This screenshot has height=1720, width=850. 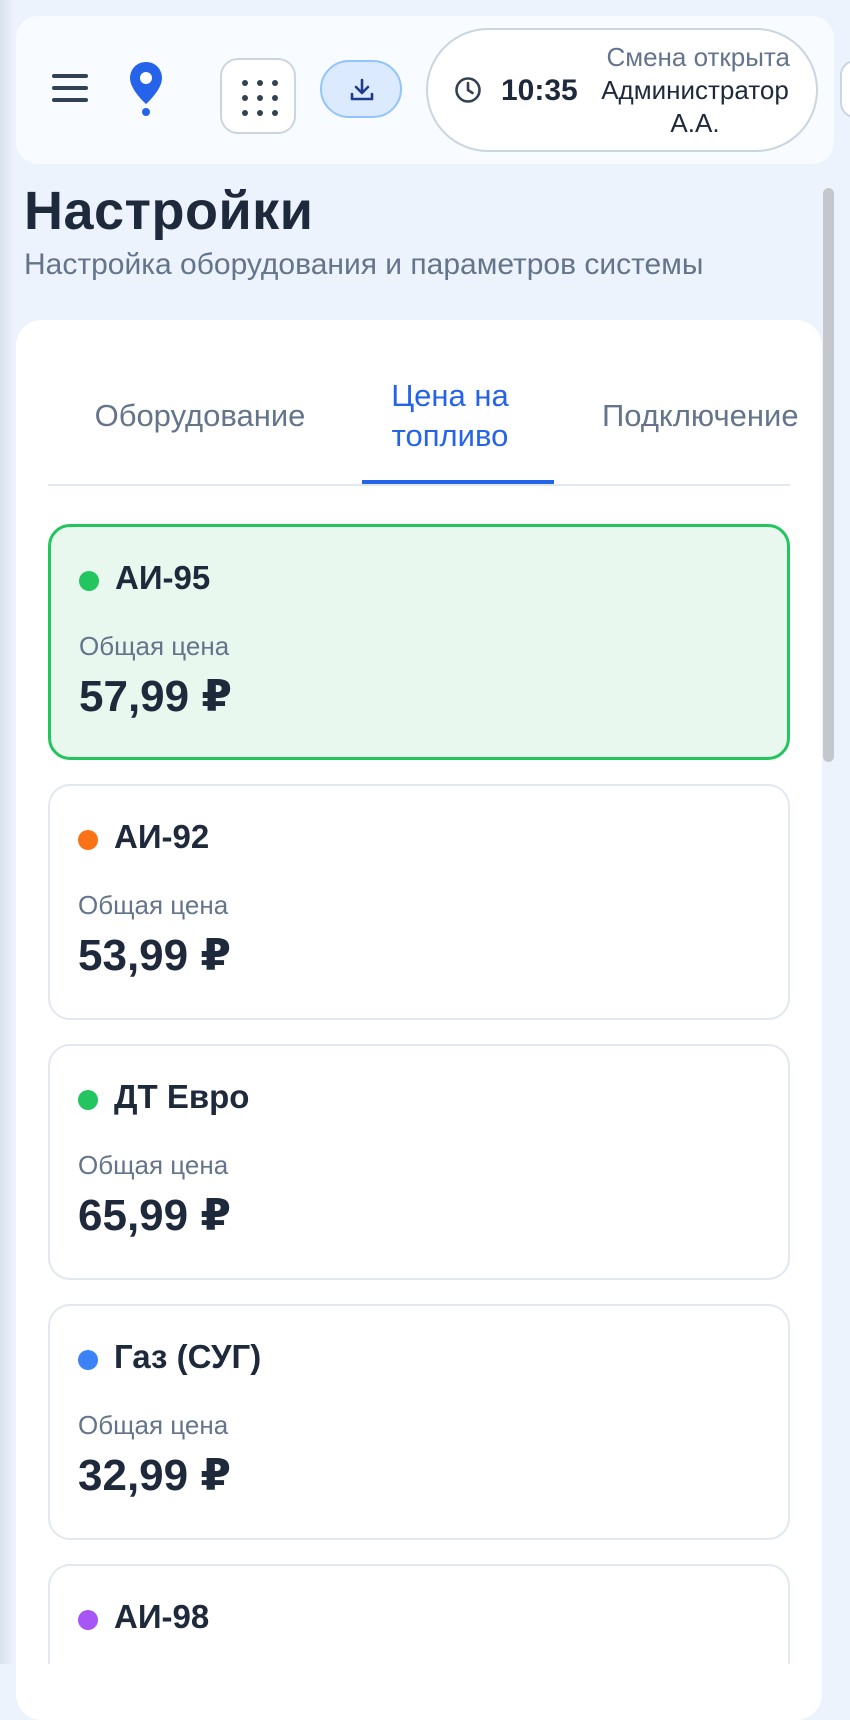 I want to click on apps-grid-icon, so click(x=260, y=98).